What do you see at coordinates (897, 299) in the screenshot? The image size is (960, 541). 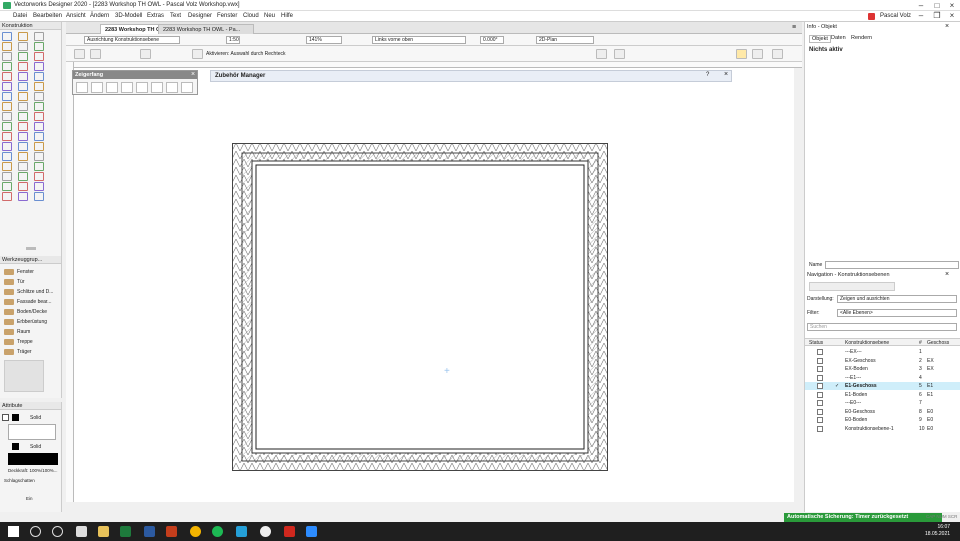 I see `darstellung-select: Zeigen und ausrichten` at bounding box center [897, 299].